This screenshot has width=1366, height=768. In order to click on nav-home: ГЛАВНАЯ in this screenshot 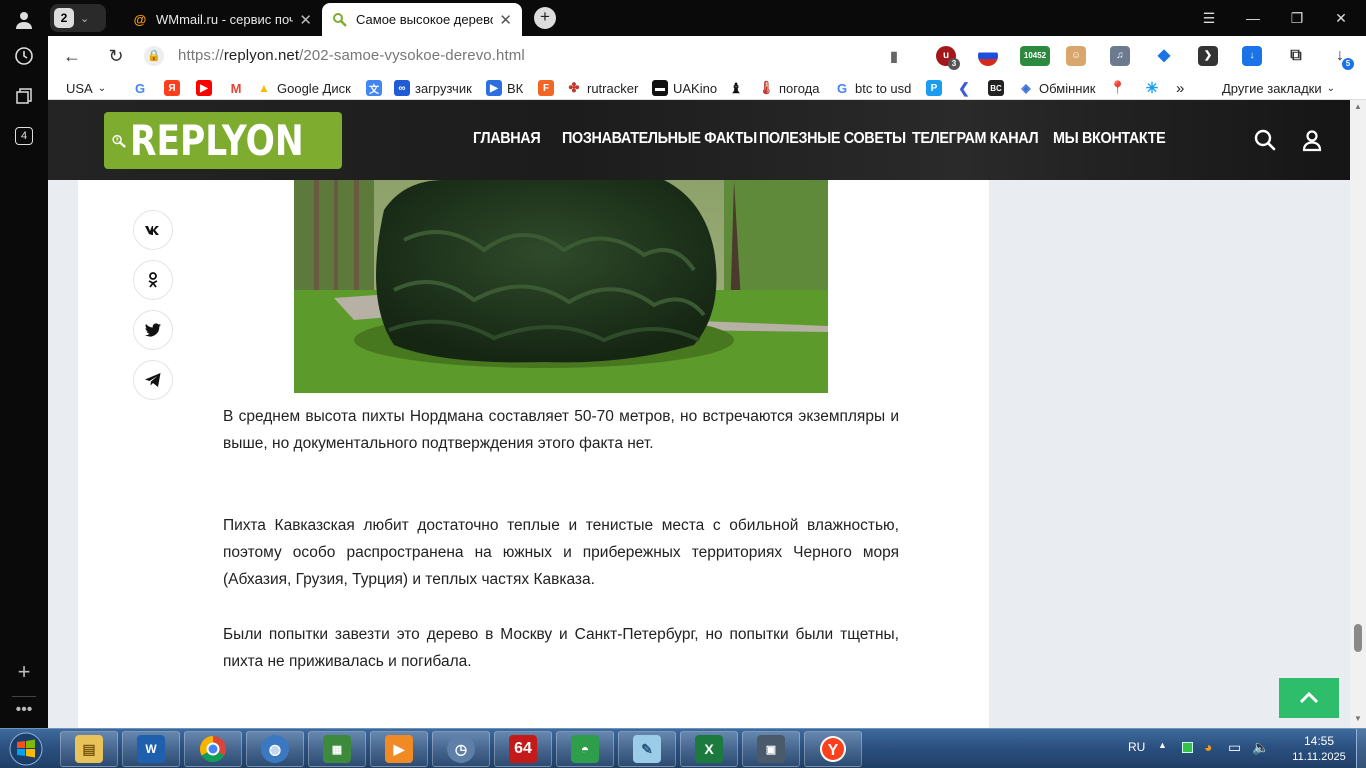, I will do `click(507, 139)`.